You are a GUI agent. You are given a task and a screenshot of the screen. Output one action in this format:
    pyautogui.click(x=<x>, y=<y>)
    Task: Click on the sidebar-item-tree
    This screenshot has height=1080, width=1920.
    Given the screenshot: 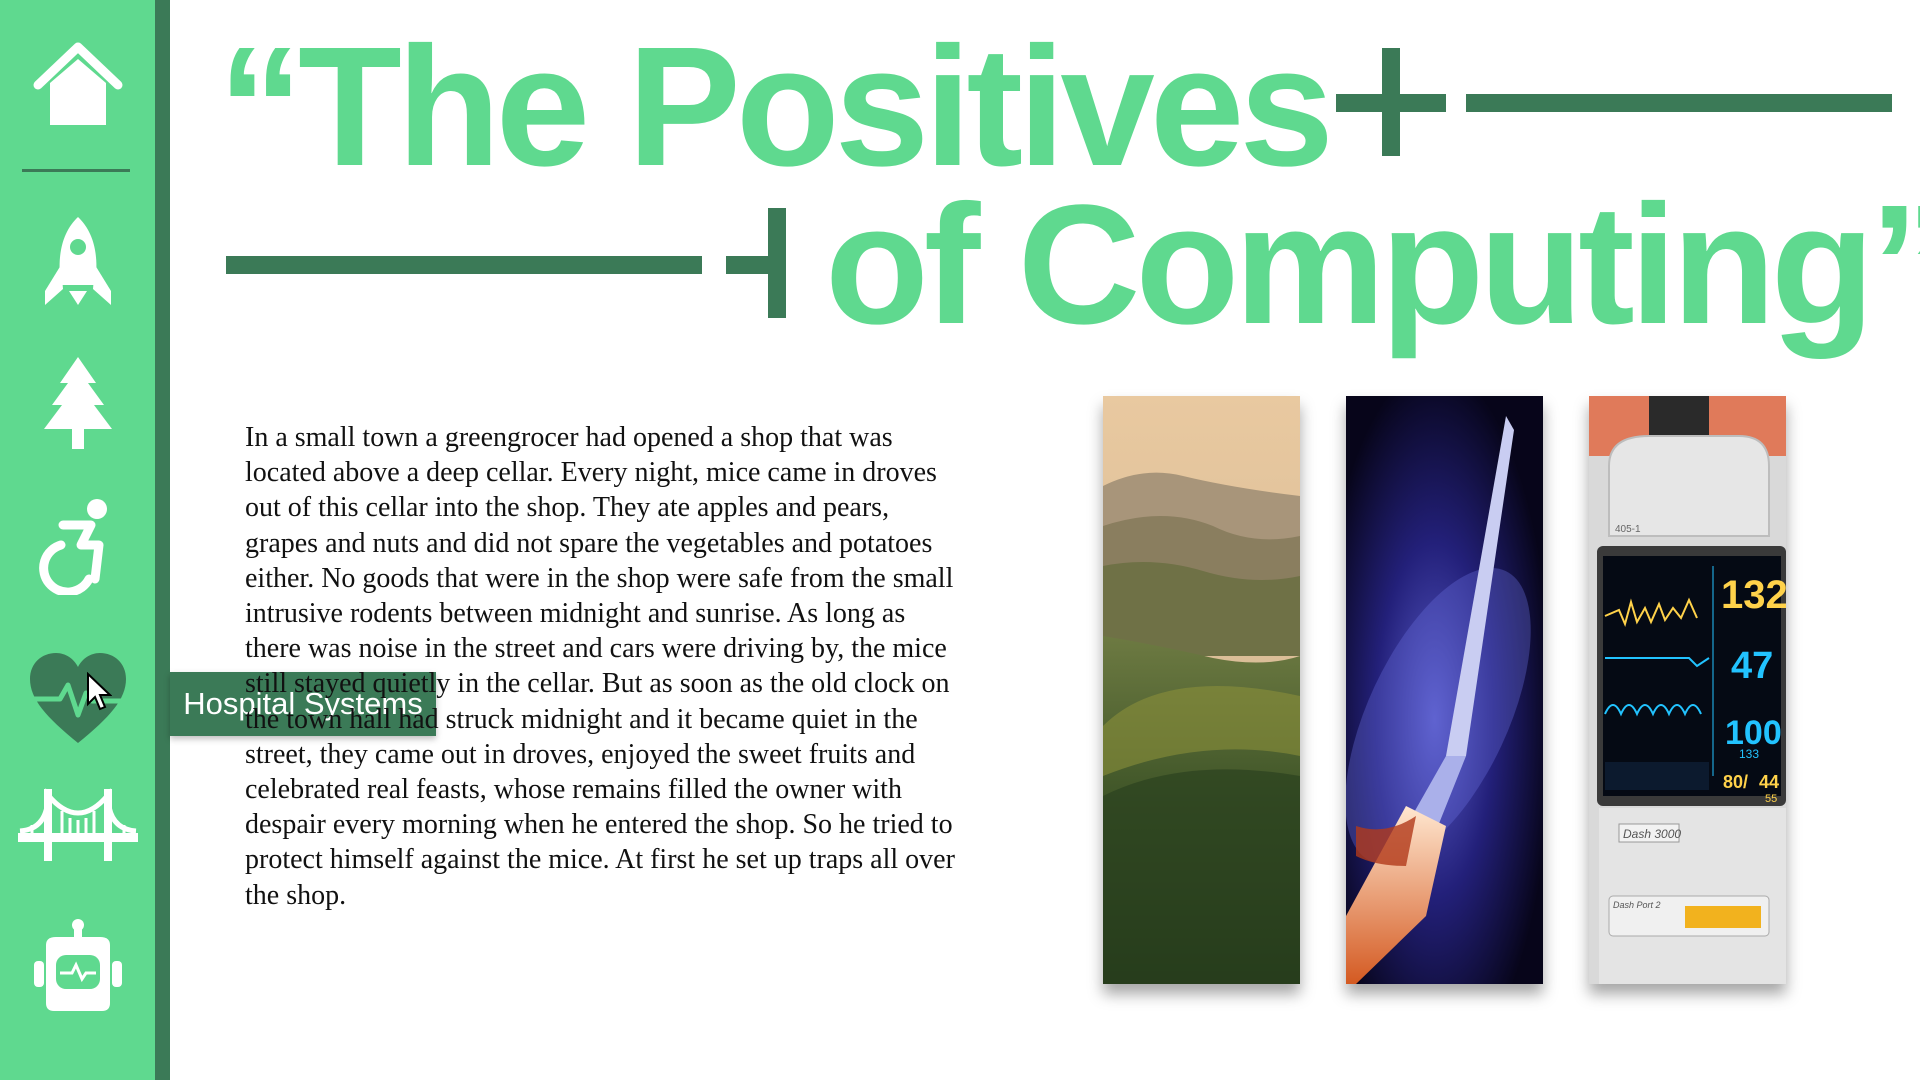 What is the action you would take?
    pyautogui.click(x=78, y=403)
    